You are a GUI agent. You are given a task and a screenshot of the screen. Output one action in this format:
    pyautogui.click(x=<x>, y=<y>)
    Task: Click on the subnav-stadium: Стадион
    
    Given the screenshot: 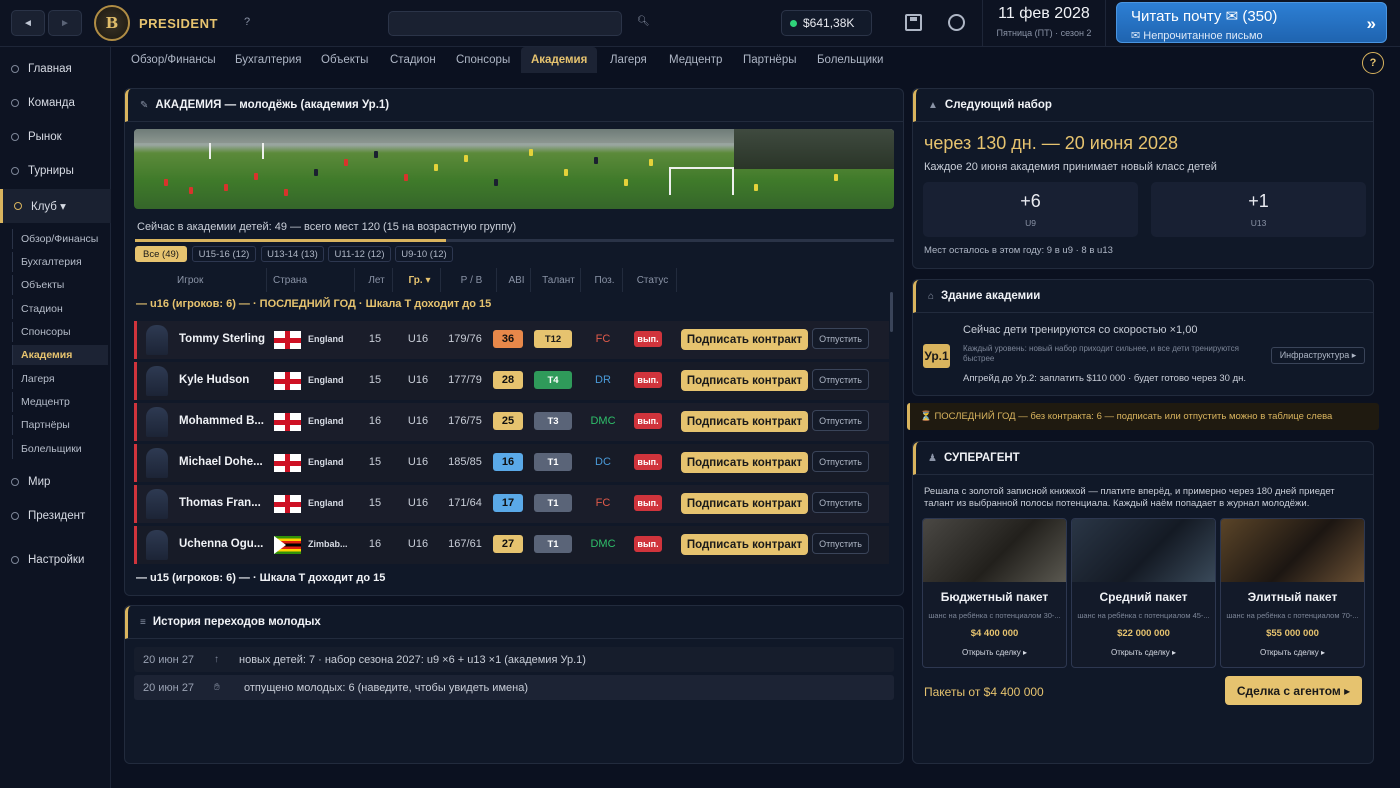 What is the action you would take?
    pyautogui.click(x=60, y=309)
    